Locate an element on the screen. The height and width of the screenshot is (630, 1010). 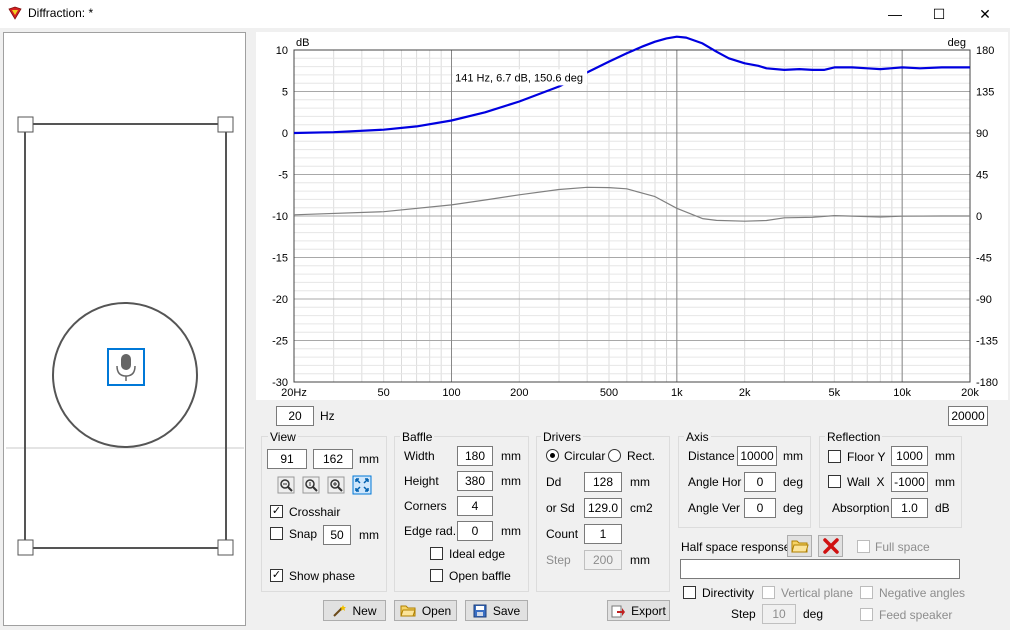
close-icon: ✕ is located at coordinates (985, 13).